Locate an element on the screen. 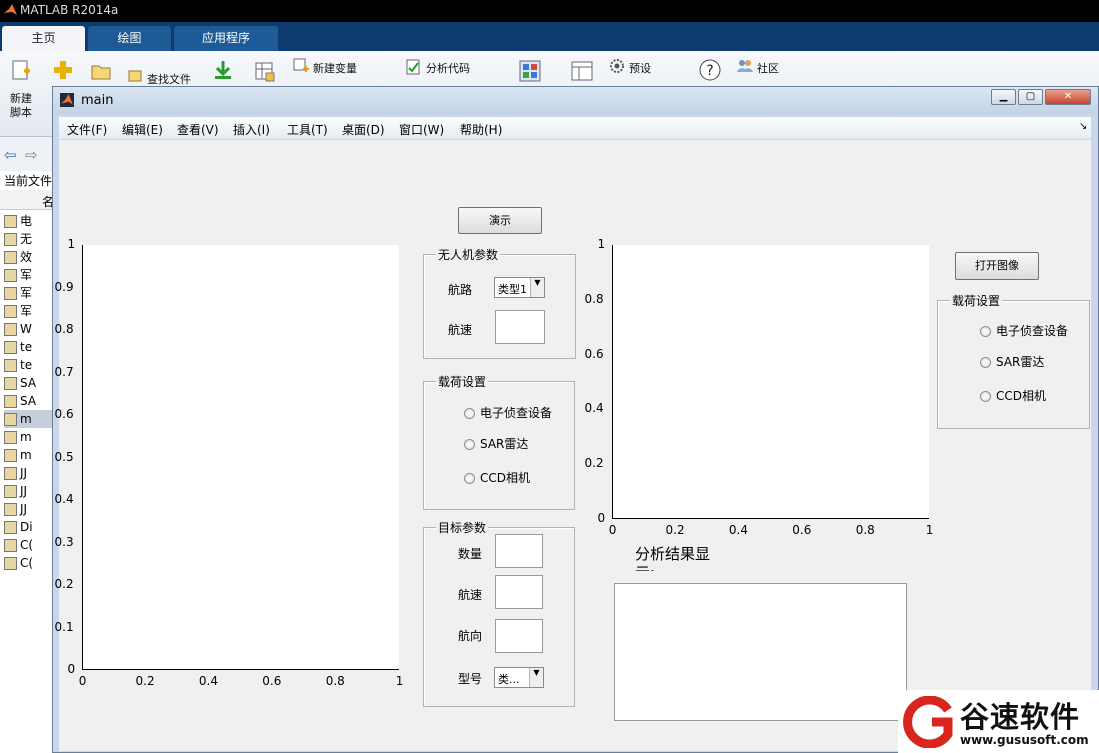  preferences-button: 预设 is located at coordinates (640, 68).